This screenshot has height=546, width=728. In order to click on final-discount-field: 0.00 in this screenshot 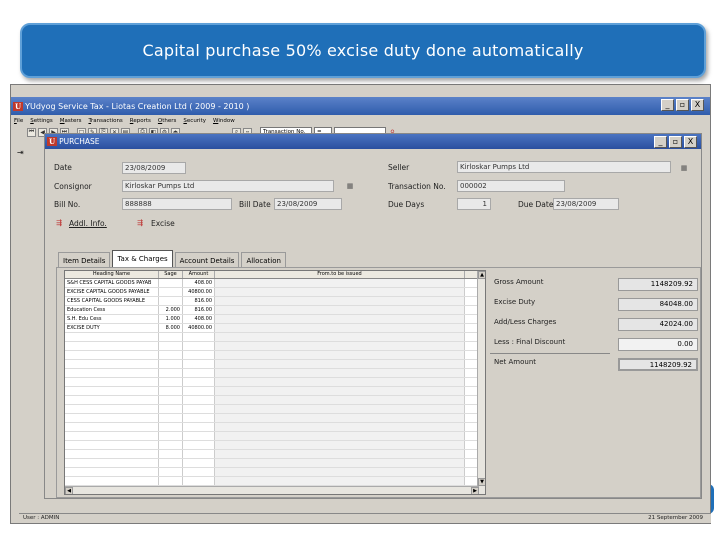, I will do `click(658, 344)`.